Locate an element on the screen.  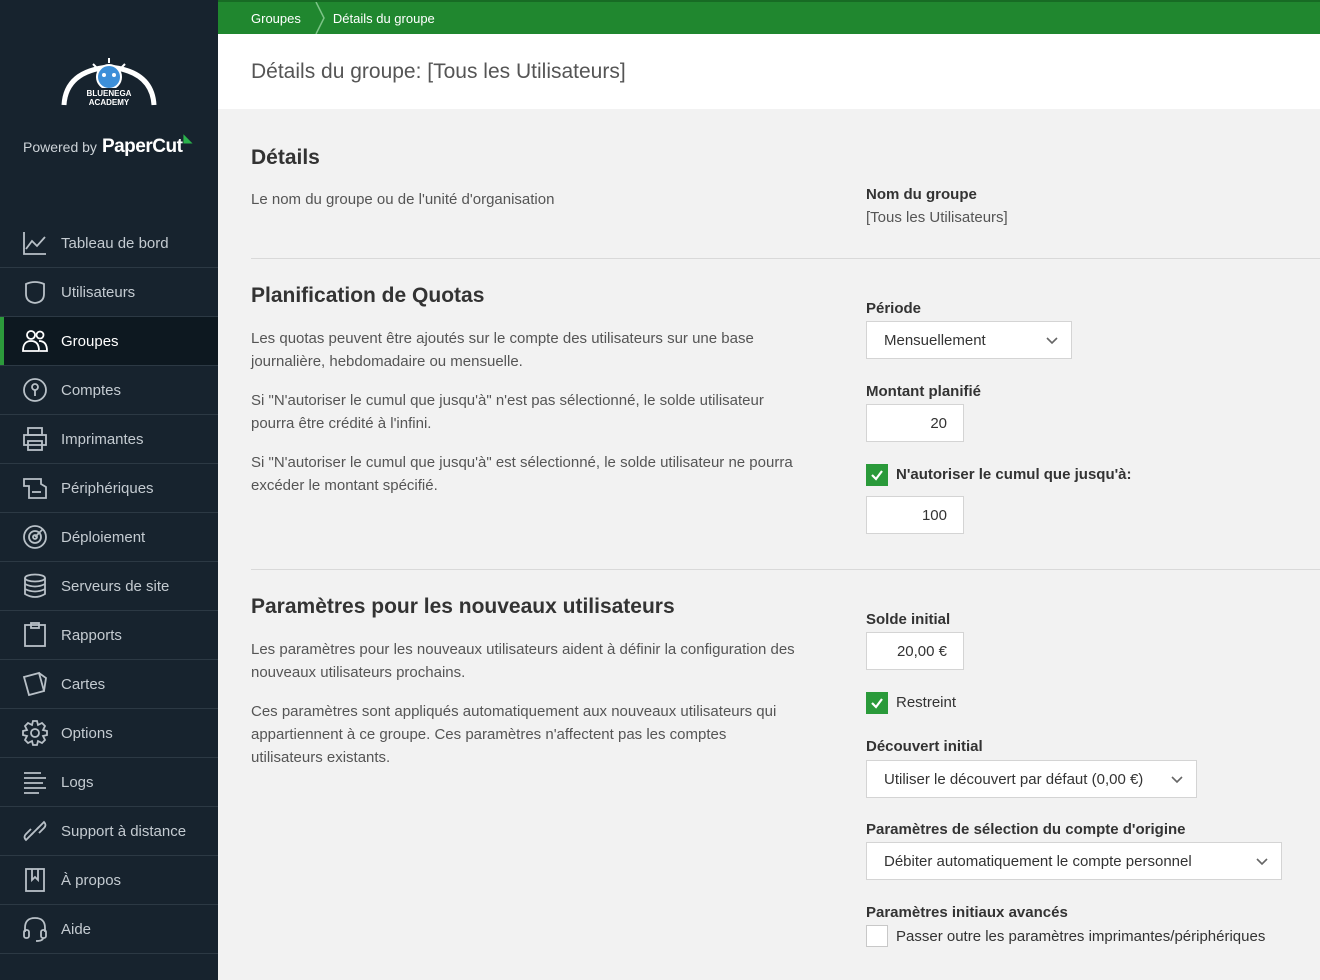
initial-balance-input: 20,00 € is located at coordinates (915, 651).